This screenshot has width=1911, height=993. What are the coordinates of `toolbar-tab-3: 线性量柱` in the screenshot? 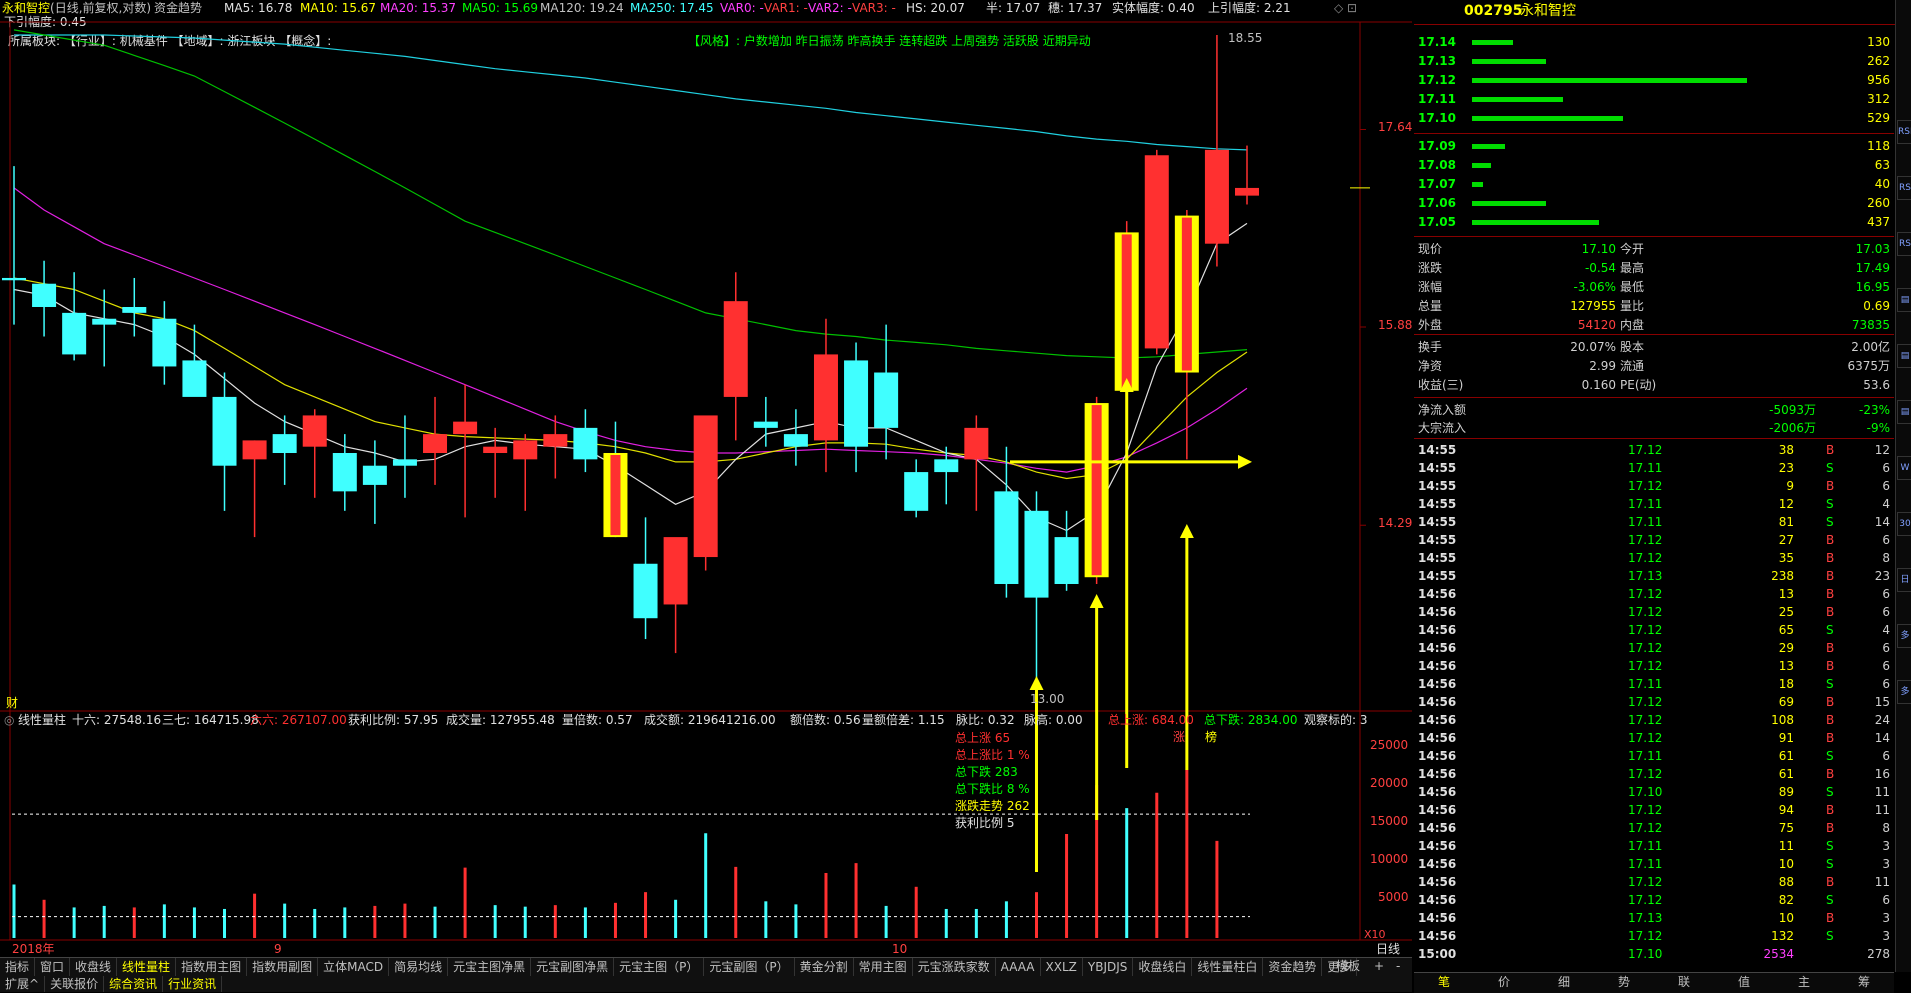 It's located at (147, 967).